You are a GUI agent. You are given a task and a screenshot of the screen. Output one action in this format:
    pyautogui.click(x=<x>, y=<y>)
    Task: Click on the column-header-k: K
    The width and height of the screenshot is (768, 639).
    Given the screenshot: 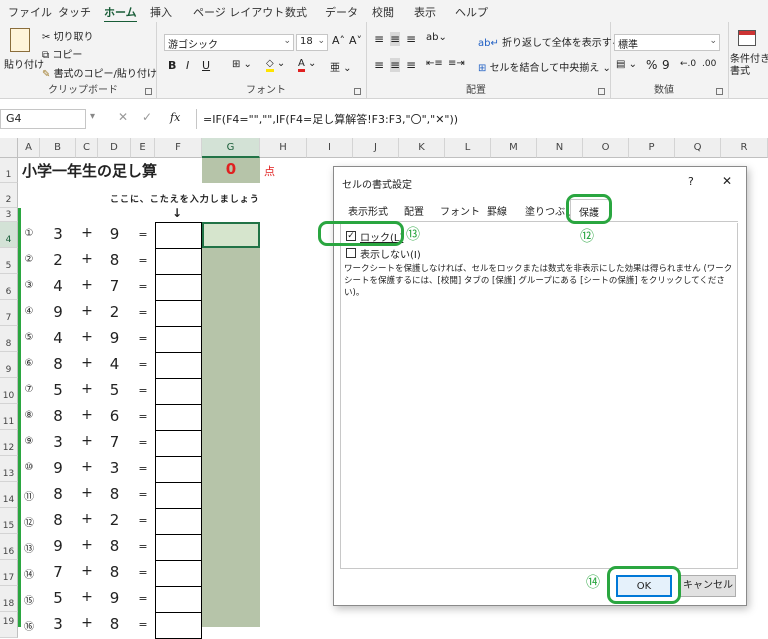 What is the action you would take?
    pyautogui.click(x=422, y=148)
    